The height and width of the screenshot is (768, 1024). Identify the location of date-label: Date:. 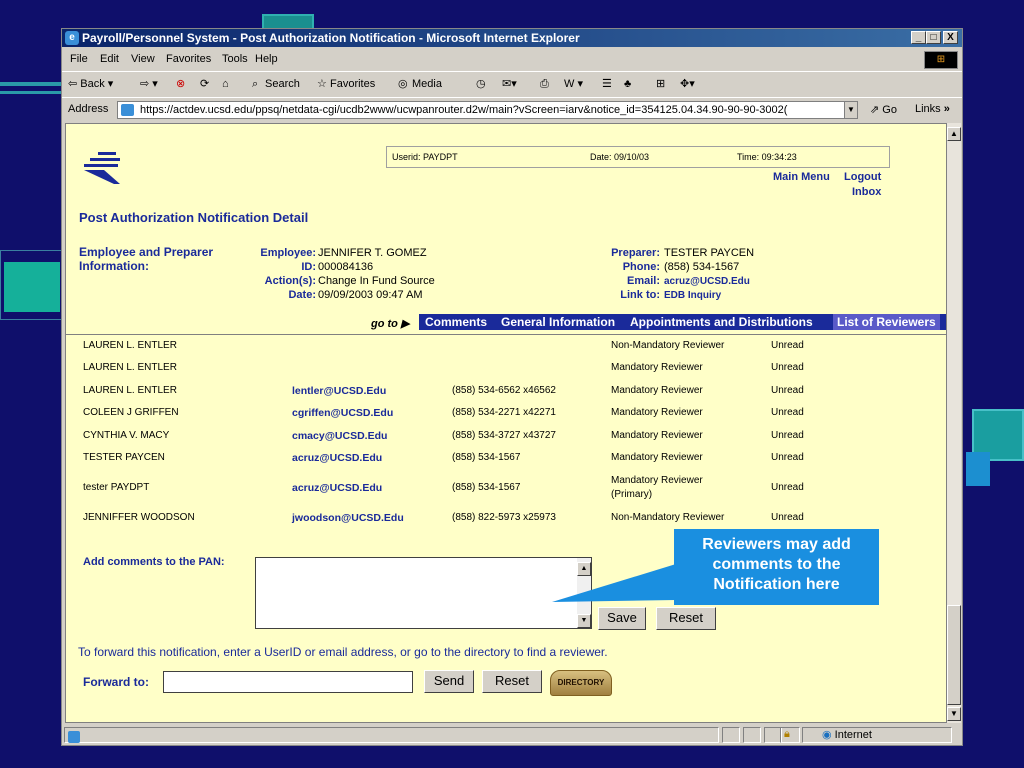
(302, 295).